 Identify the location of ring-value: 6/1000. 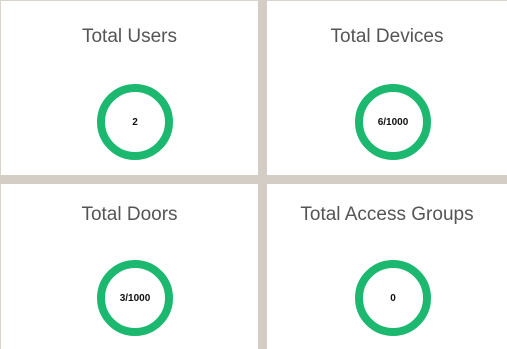
(393, 122).